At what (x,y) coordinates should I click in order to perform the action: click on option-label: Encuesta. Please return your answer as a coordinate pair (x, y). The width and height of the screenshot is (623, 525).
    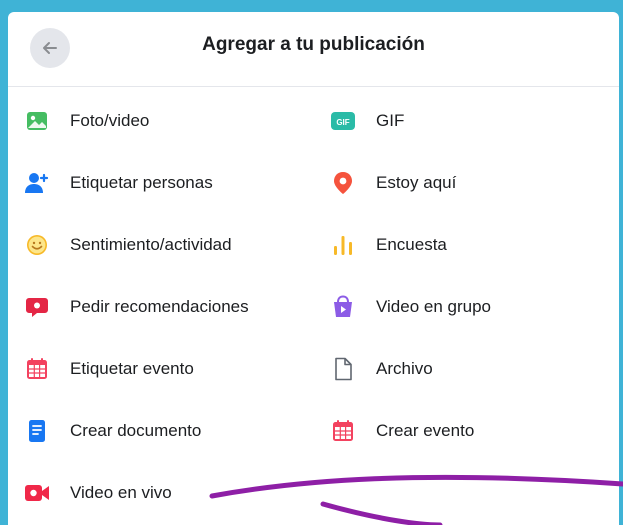
    Looking at the image, I should click on (411, 244).